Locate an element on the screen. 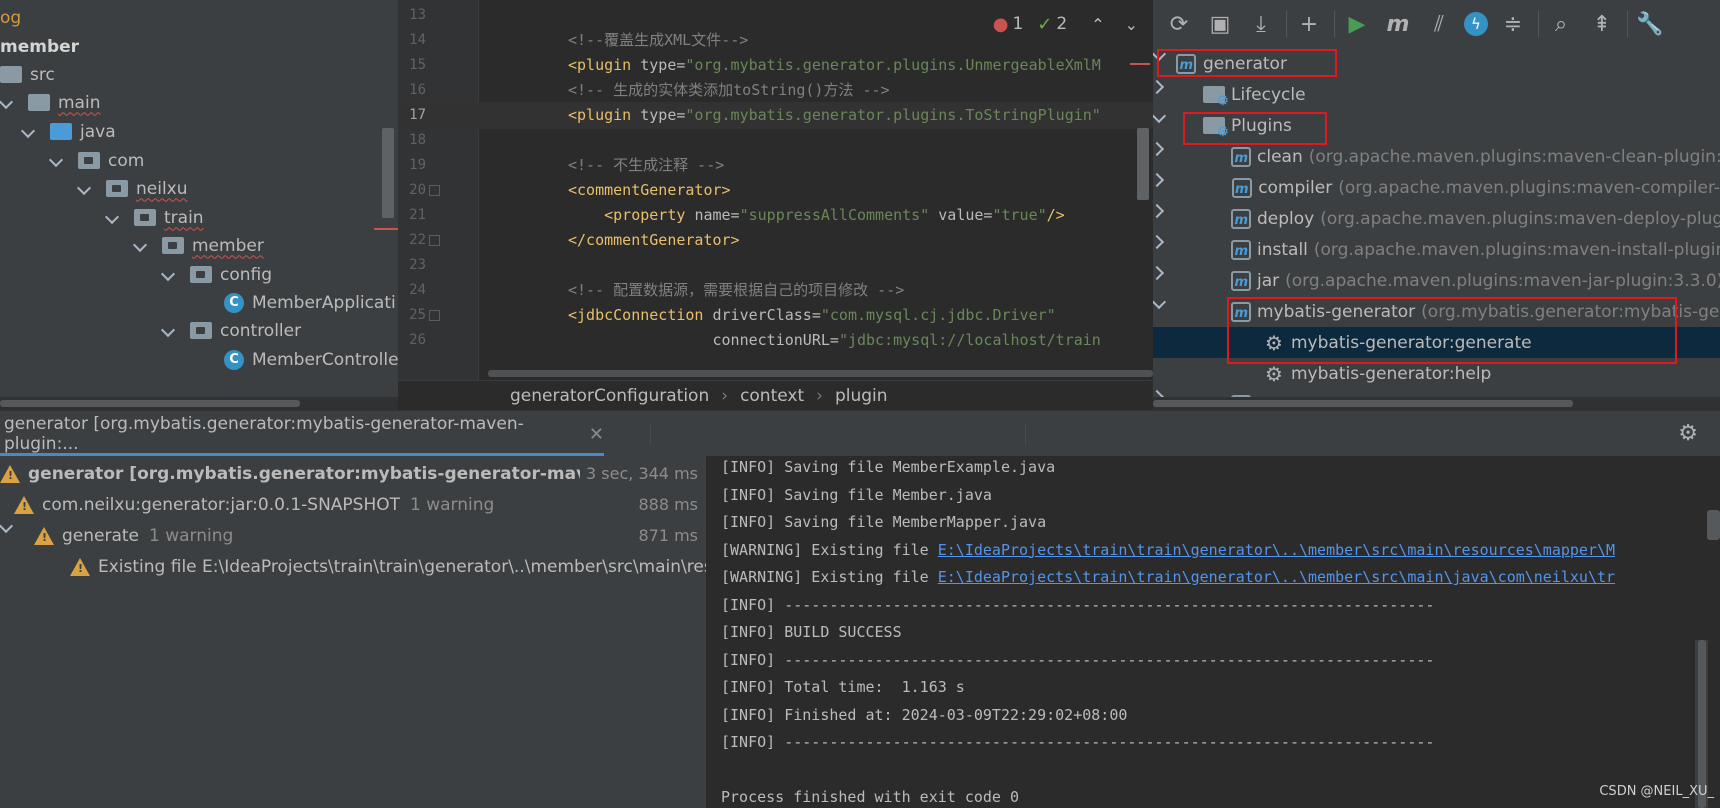  tree-item: java is located at coordinates (69, 131).